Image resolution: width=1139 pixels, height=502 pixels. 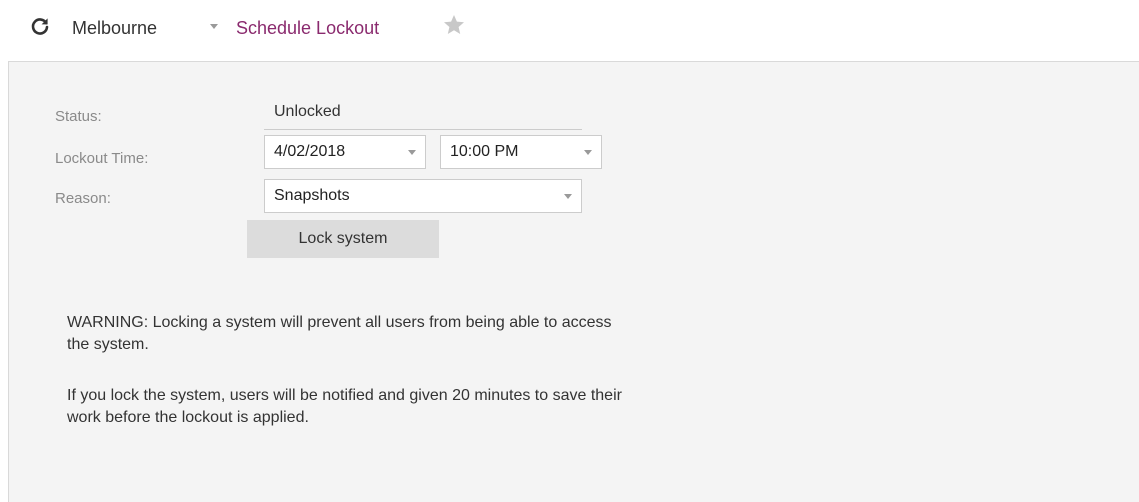 I want to click on reason-select: Snapshots, so click(x=423, y=196).